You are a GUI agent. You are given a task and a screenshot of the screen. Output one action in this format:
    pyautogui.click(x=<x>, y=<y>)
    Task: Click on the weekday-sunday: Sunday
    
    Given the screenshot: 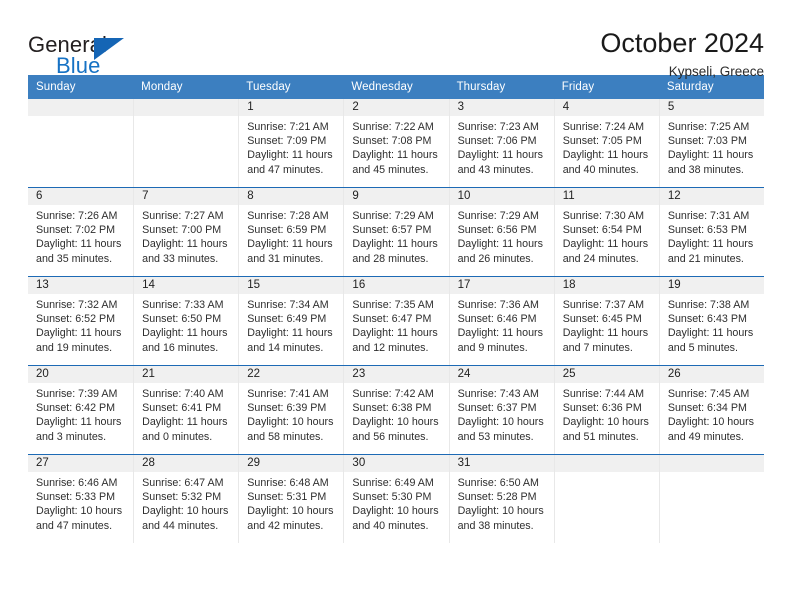 What is the action you would take?
    pyautogui.click(x=56, y=87)
    